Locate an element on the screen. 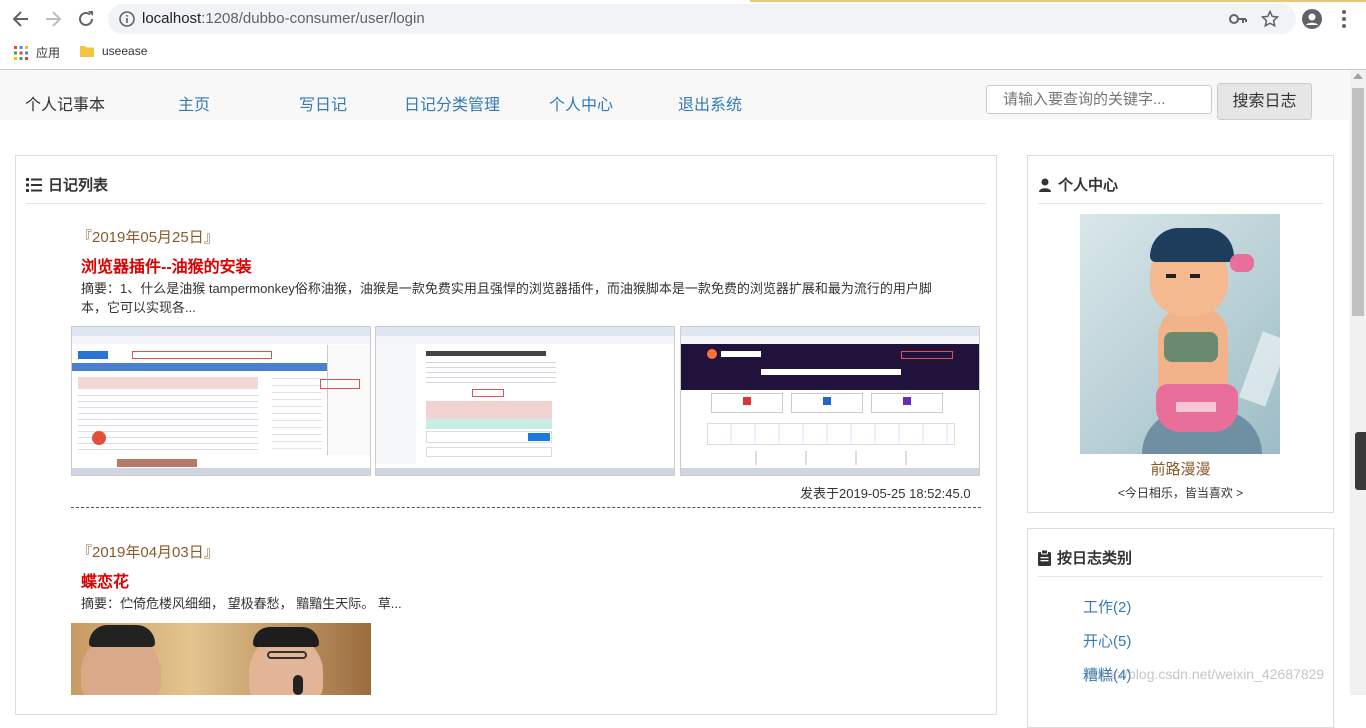 This screenshot has width=1366, height=728. scrollbar-thumb is located at coordinates (1358, 202).